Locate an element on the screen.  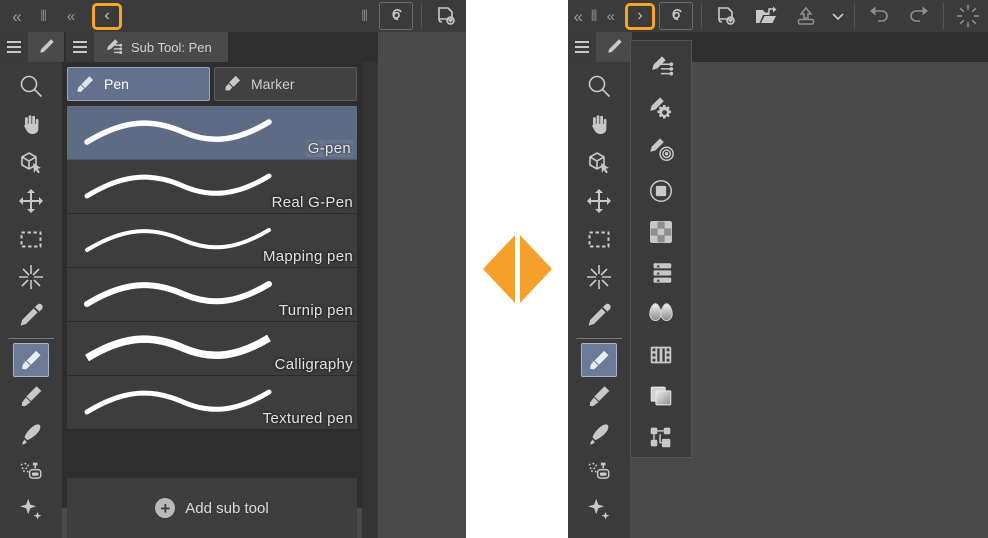
drag-grip-left: ⦀ is located at coordinates (44, 16).